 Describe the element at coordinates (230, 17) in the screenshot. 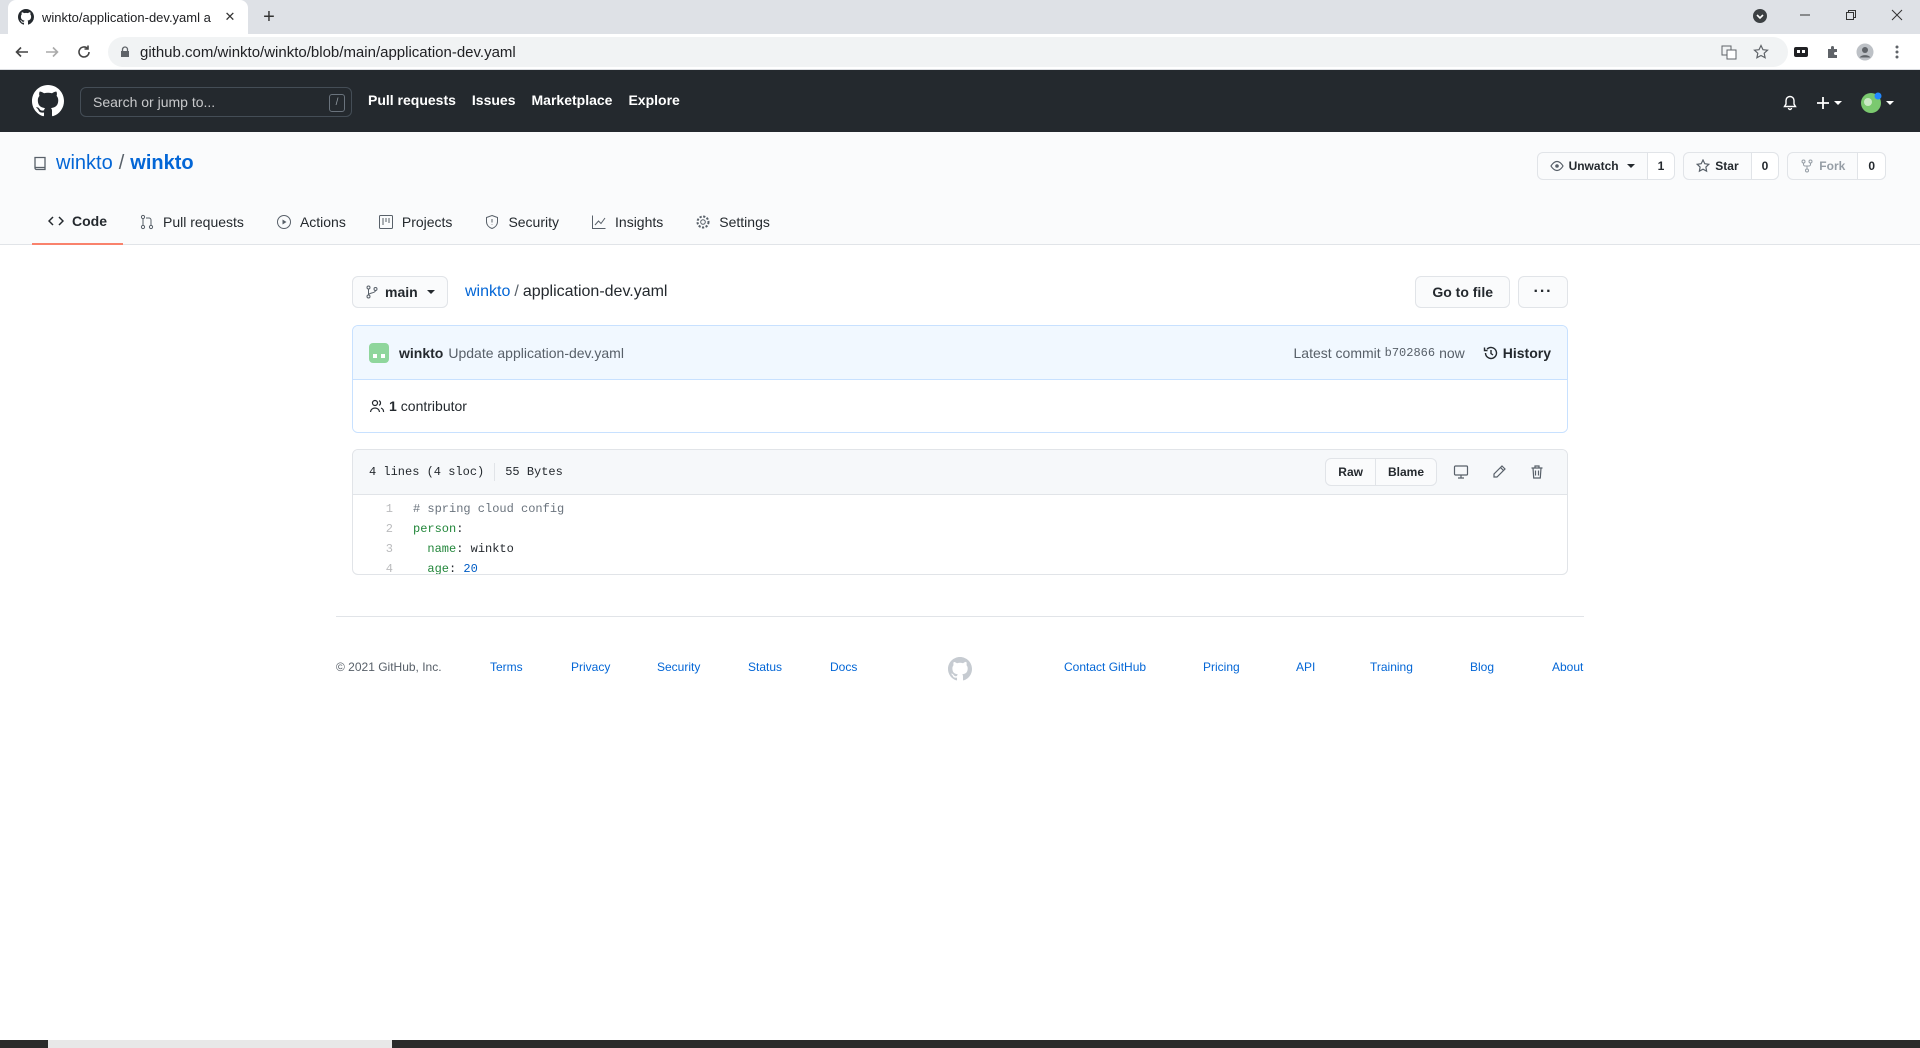

I see `tab-close-icon: ✕` at that location.